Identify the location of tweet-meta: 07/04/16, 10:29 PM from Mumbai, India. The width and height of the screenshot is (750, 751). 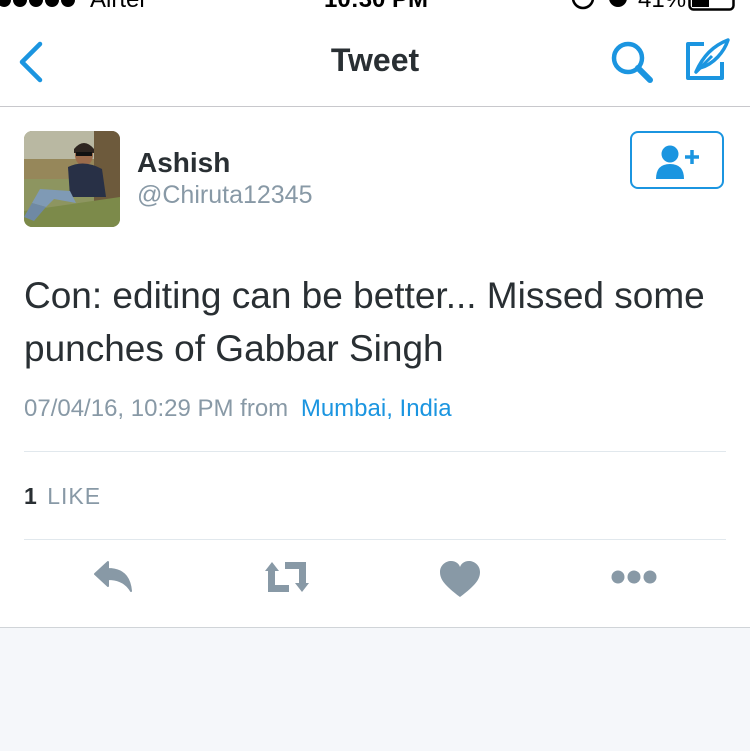
(238, 409).